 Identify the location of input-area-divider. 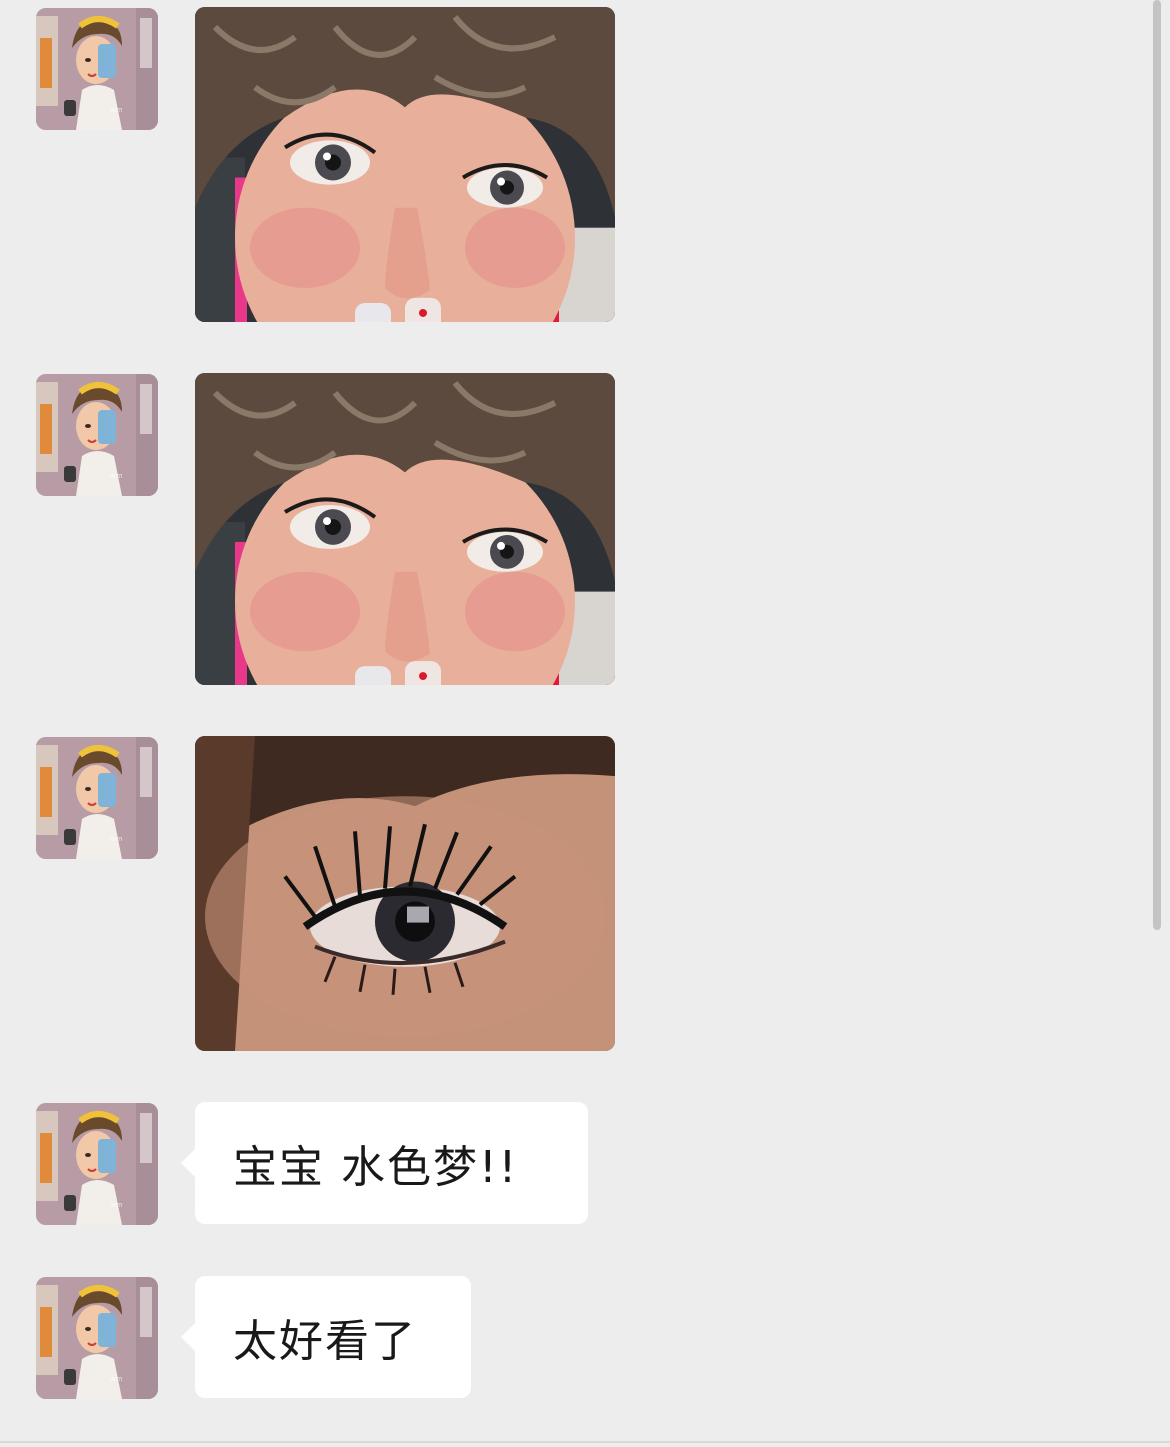
(585, 1442).